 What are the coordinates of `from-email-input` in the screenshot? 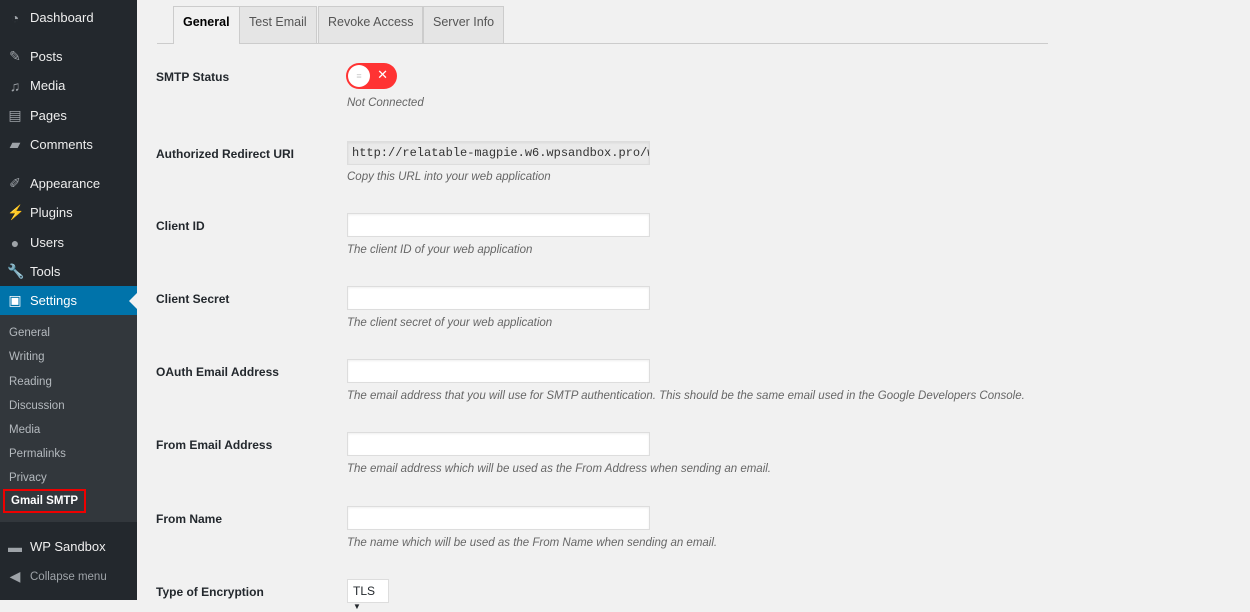 It's located at (498, 444).